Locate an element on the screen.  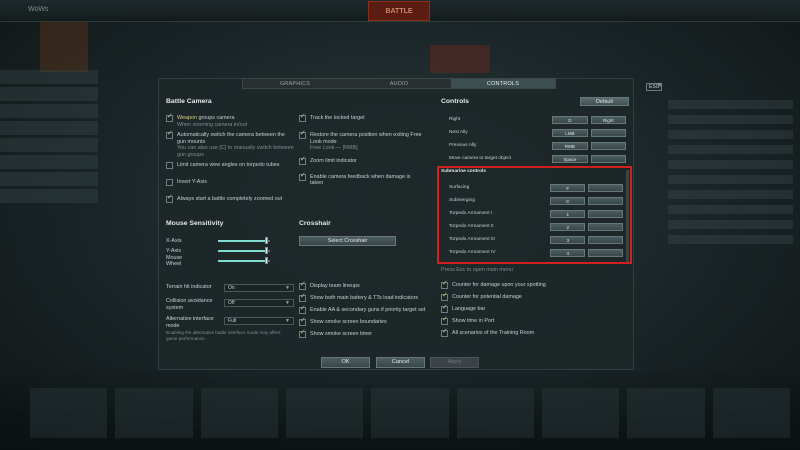
key-label: Torpedo Armament III is located at coordinates (472, 239).